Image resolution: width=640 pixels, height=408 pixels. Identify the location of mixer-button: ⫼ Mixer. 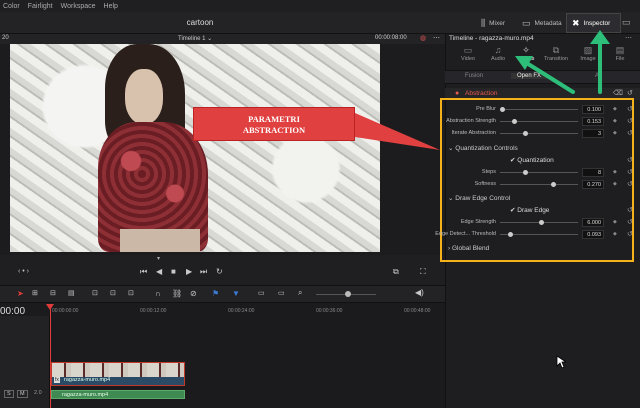
(493, 23).